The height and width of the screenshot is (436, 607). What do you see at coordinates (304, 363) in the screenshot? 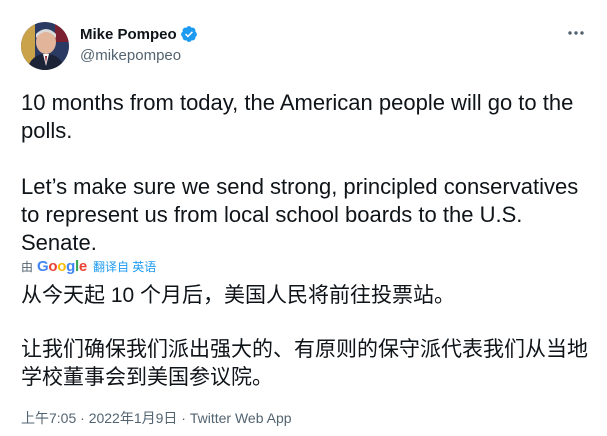
I see `translated-paragraph: 让我们确保我们派出强大的、有原则的保守派代表我们从当地学校董事会到美国参议院。` at bounding box center [304, 363].